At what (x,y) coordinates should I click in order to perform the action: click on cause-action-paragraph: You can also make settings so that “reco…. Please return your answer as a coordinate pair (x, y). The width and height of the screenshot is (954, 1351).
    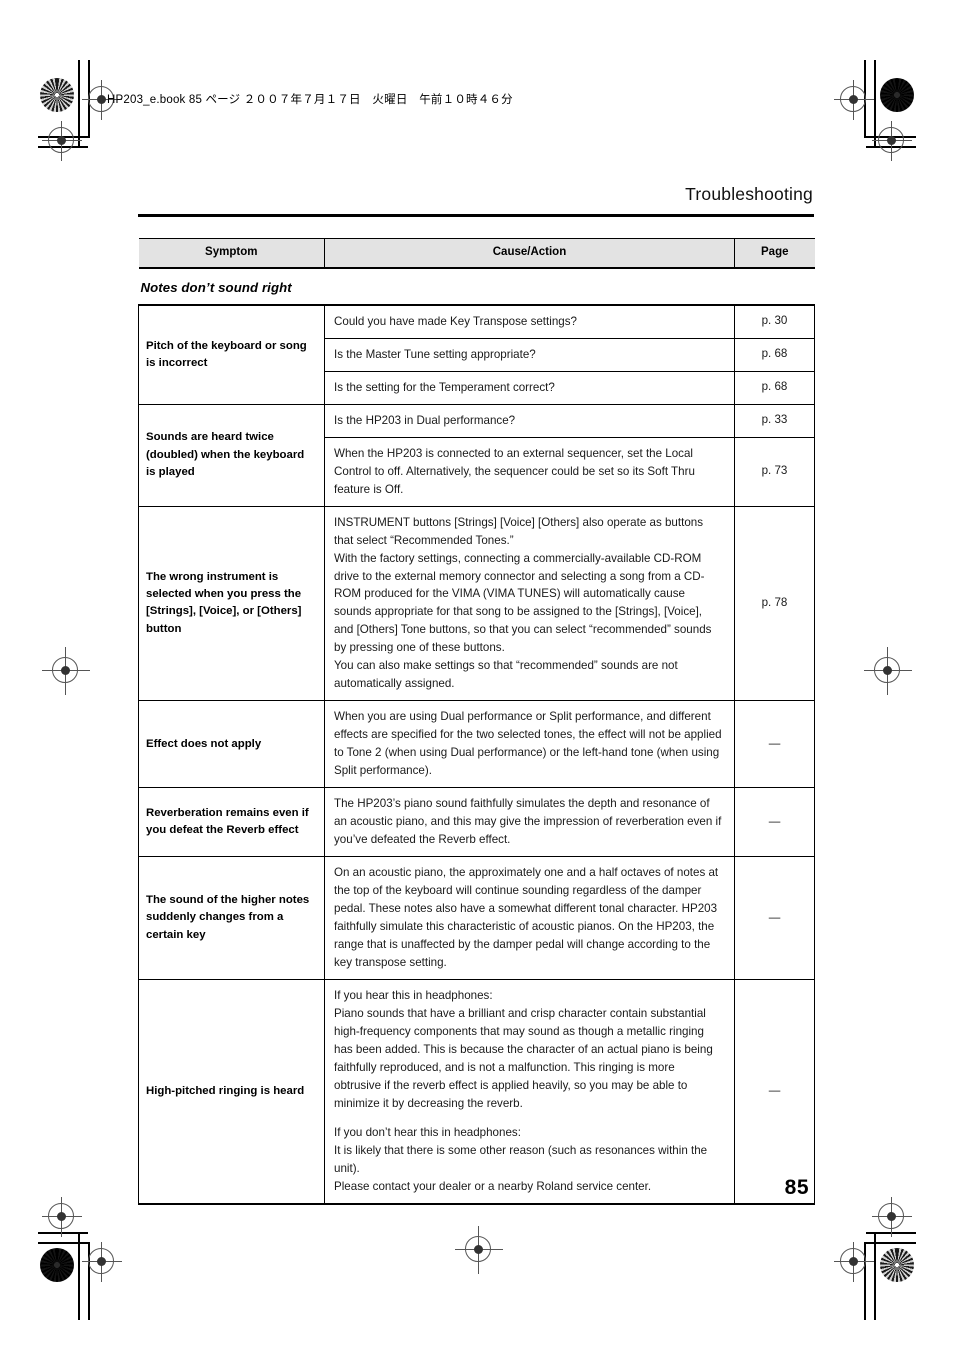
    Looking at the image, I should click on (506, 675).